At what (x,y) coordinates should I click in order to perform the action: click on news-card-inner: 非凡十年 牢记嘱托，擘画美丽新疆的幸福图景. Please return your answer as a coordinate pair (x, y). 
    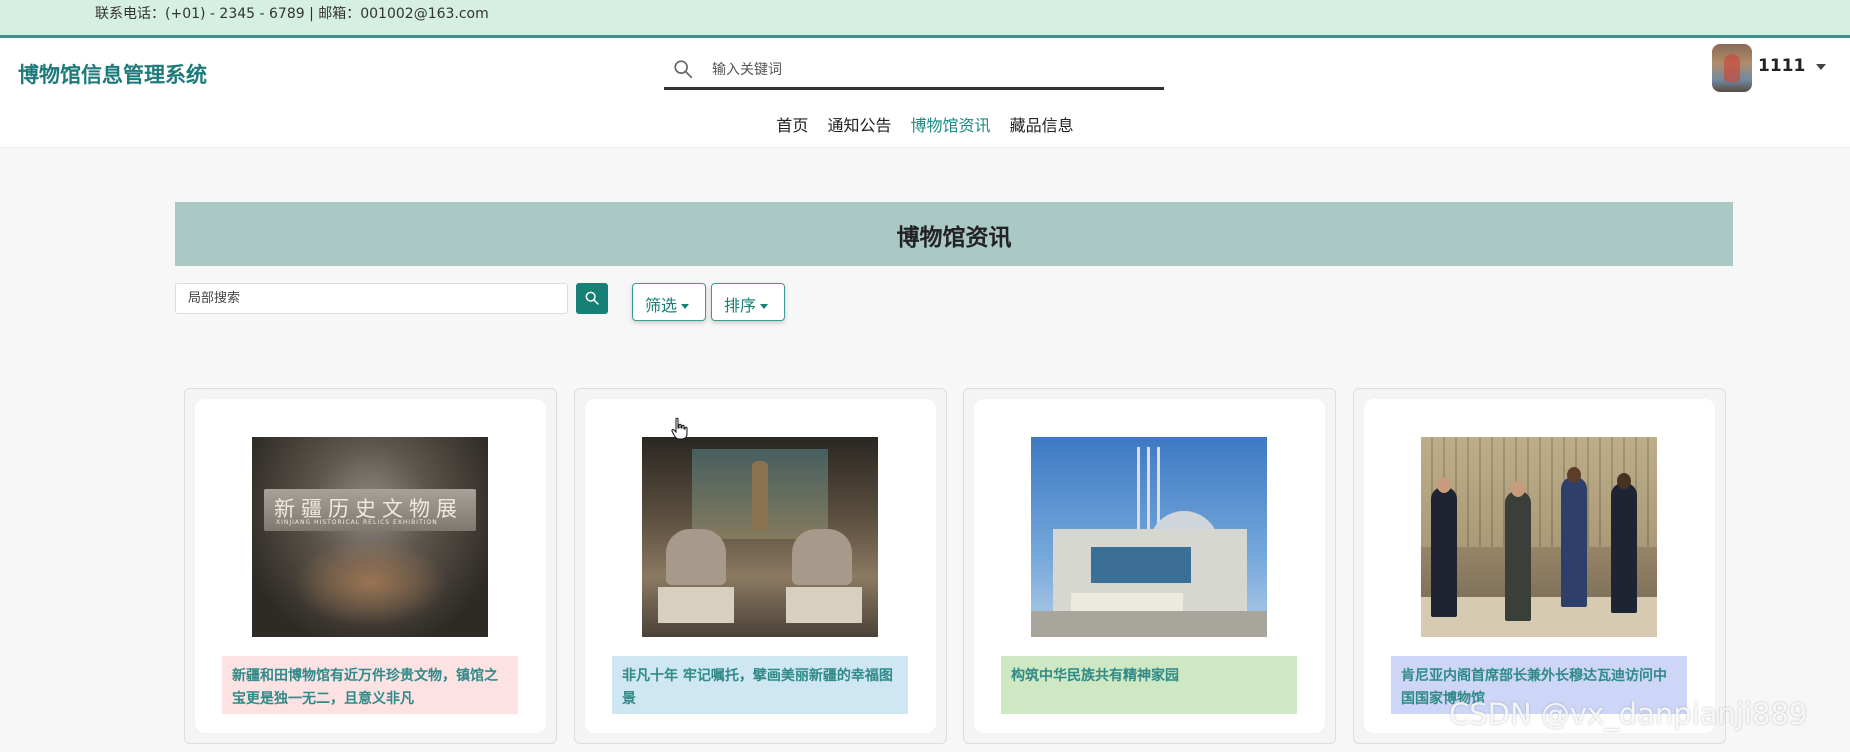
    Looking at the image, I should click on (760, 566).